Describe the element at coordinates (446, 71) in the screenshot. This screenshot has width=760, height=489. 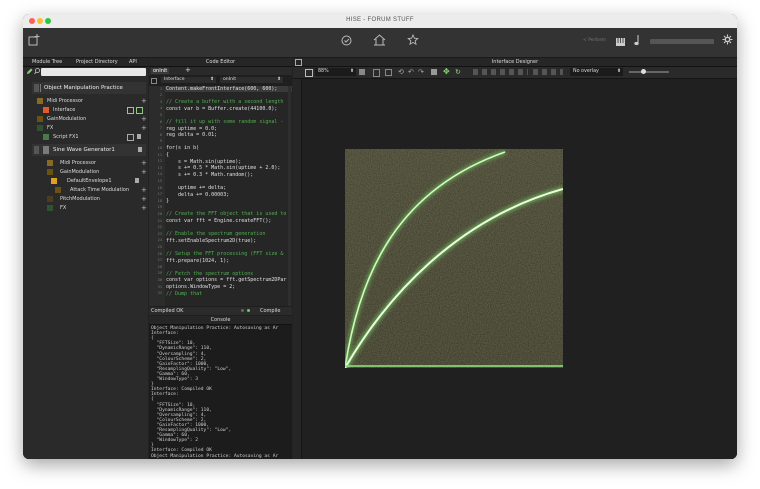
I see `move-icon: ✥` at that location.